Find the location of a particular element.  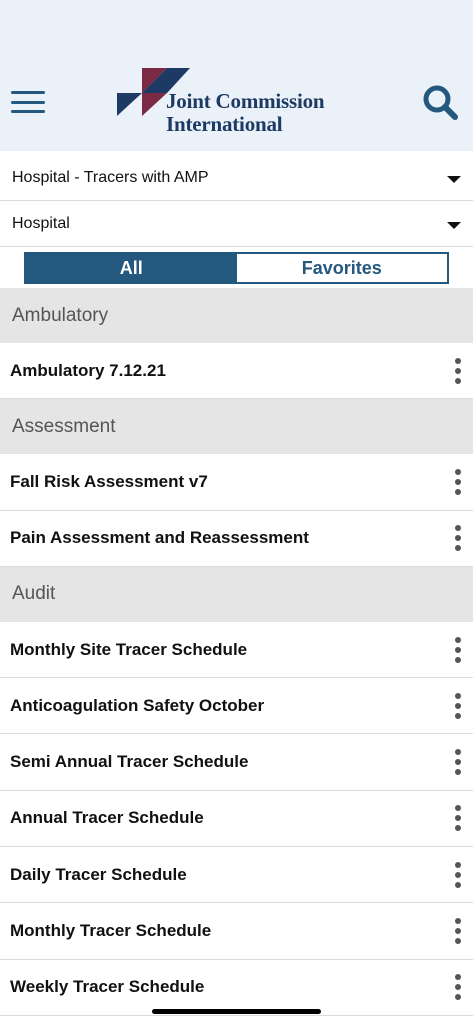

program-select-value: Hospital - Tracers with AMP is located at coordinates (110, 177).